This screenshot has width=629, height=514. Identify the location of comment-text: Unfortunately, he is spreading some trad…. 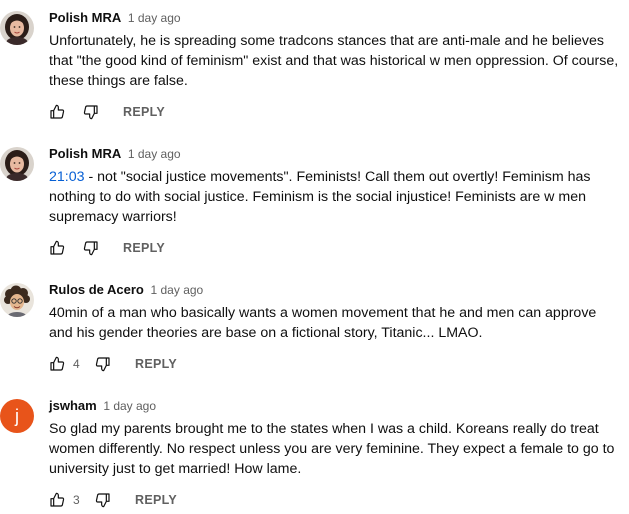
(336, 61).